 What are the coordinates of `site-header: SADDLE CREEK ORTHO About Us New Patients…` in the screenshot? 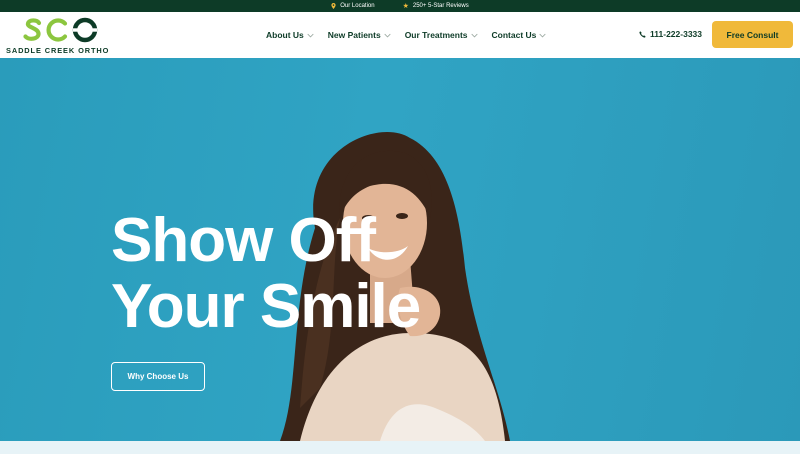 It's located at (400, 35).